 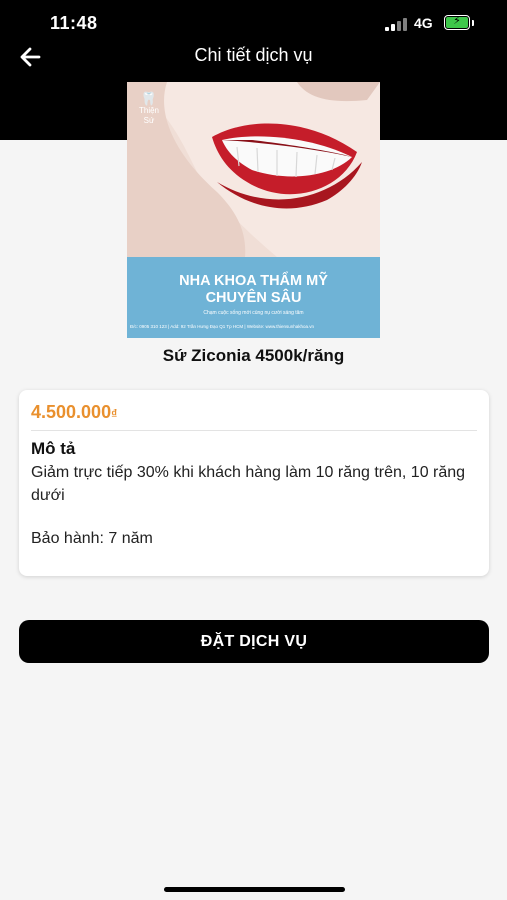 I want to click on signal-icon, so click(x=396, y=24).